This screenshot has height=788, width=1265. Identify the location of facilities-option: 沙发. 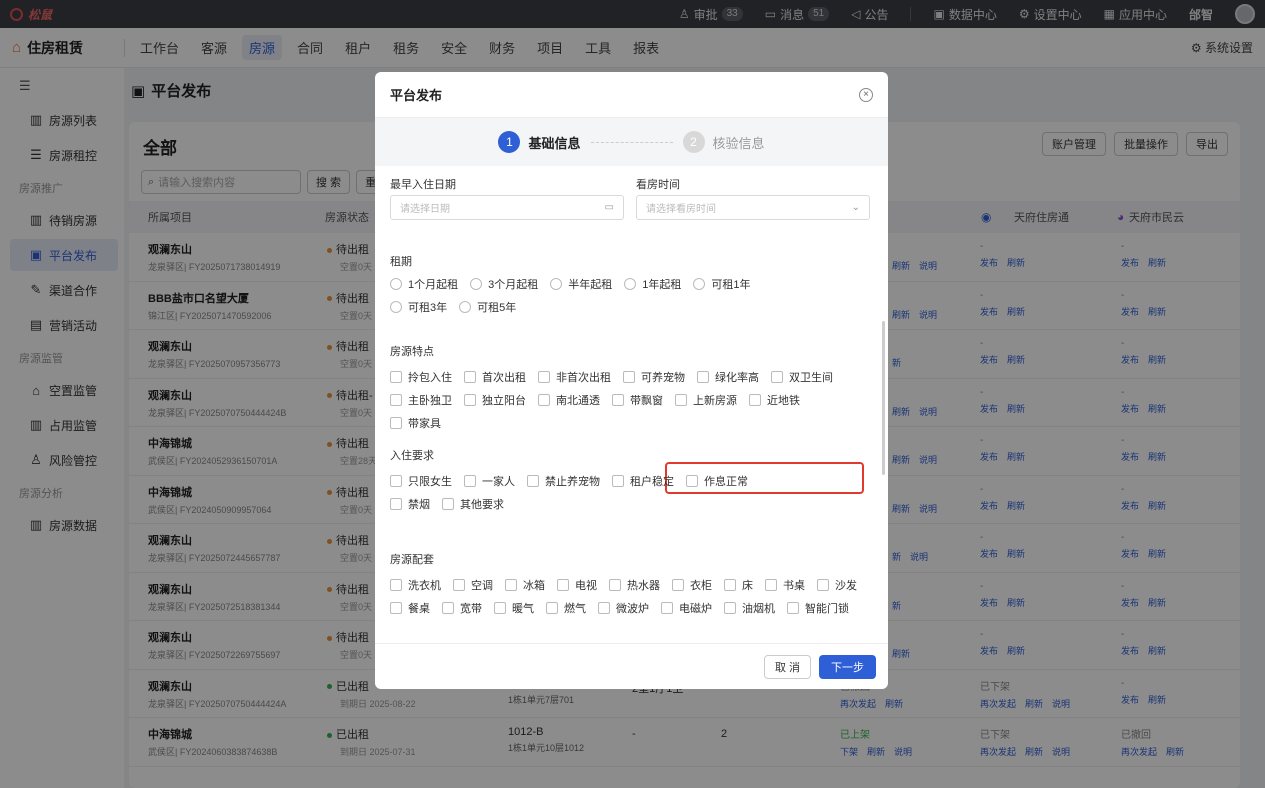
(837, 584).